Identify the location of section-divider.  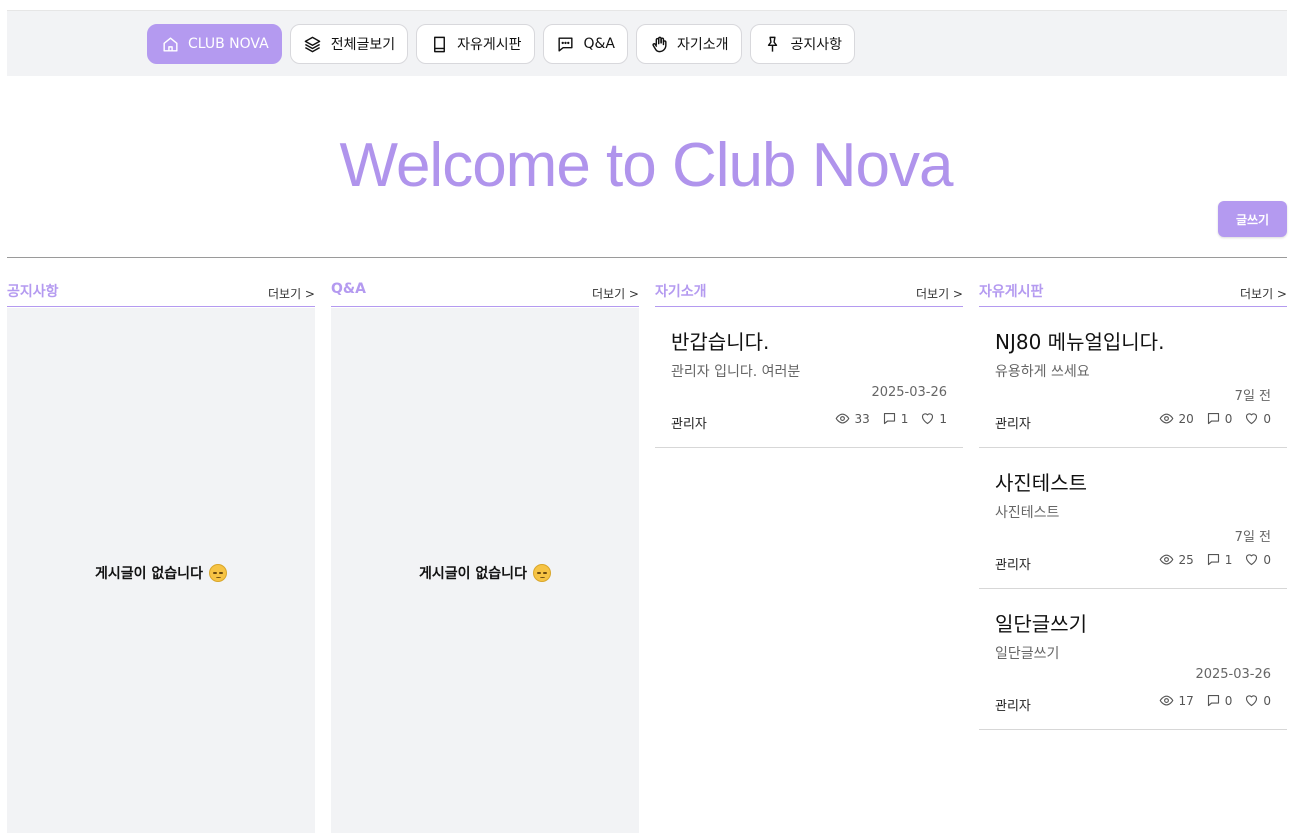
(647, 257).